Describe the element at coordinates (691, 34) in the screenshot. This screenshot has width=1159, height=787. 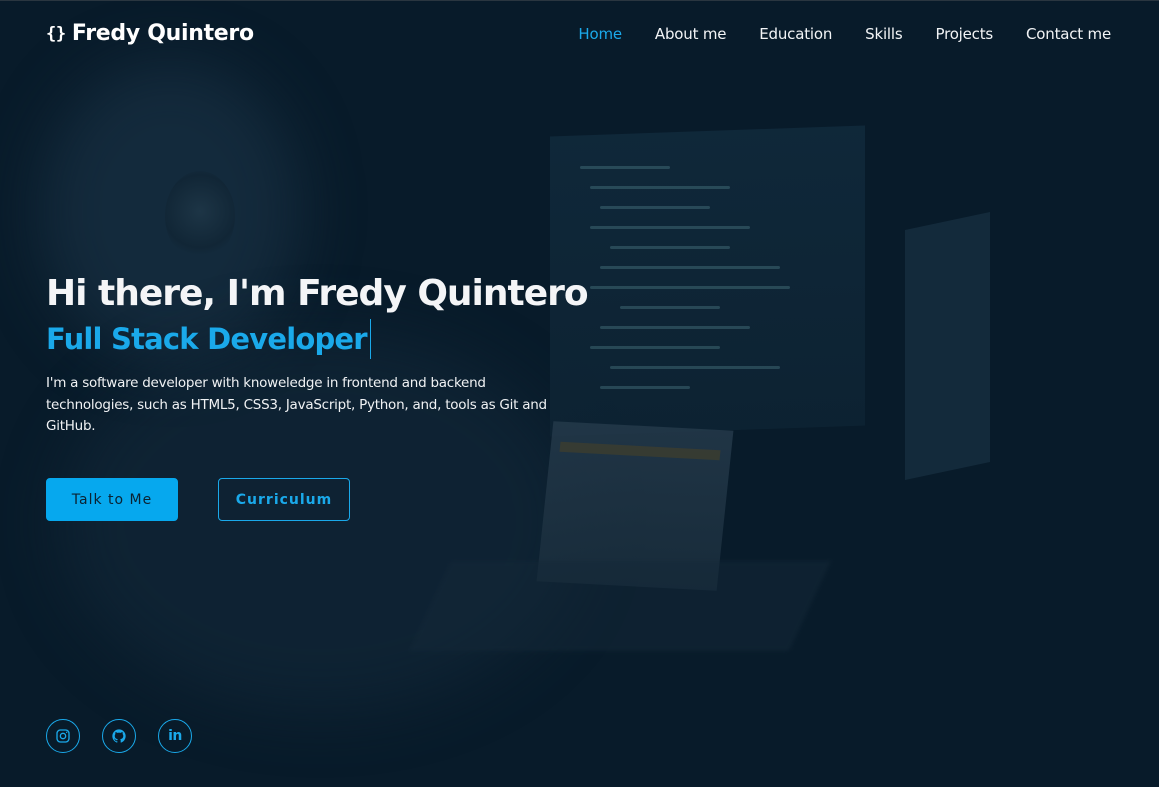
I see `nav-about-me: About me` at that location.